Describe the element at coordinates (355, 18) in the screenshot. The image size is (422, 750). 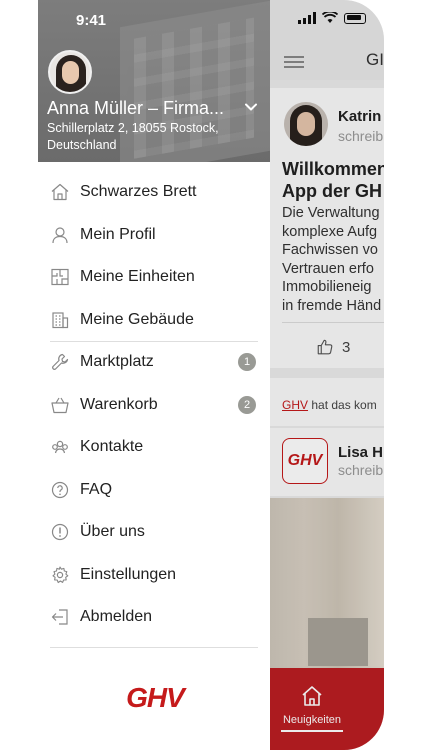
I see `battery-icon` at that location.